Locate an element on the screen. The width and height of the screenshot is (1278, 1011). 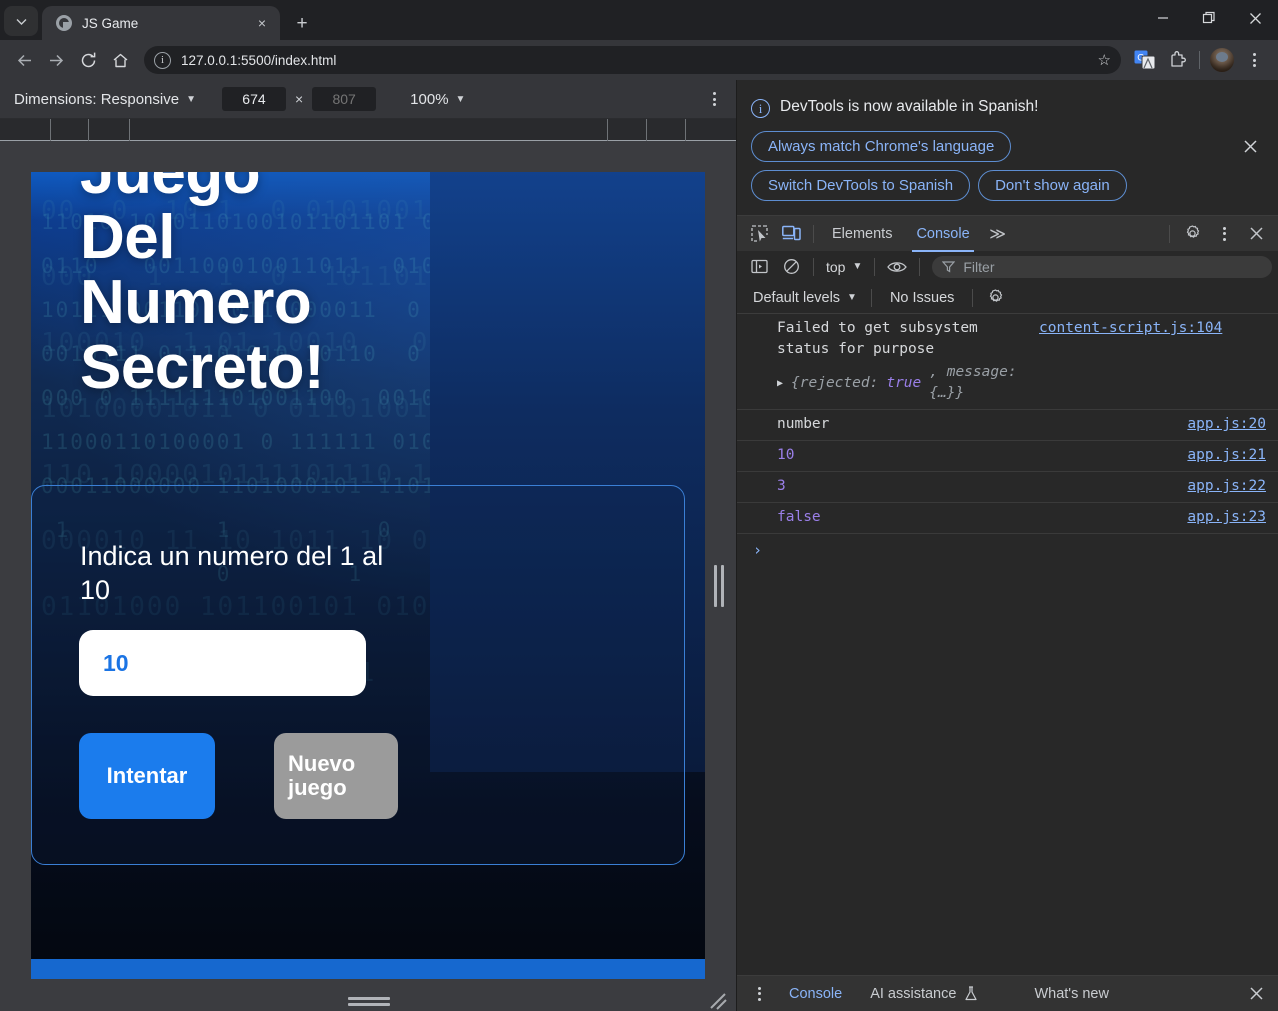
kebab-menu-icon is located at coordinates (1224, 234).